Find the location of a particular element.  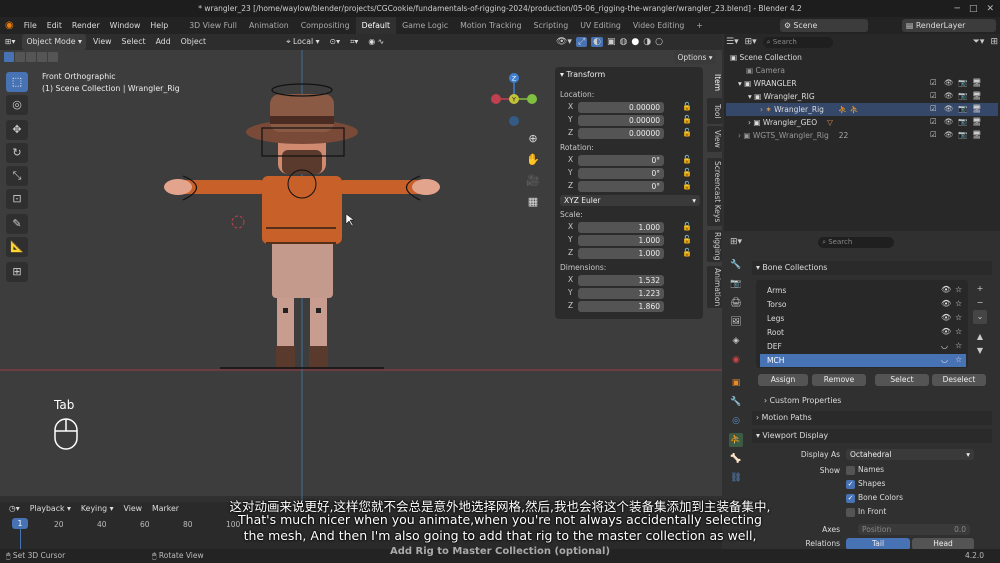

view-layer-properties-icon: 🖼 is located at coordinates (736, 322).